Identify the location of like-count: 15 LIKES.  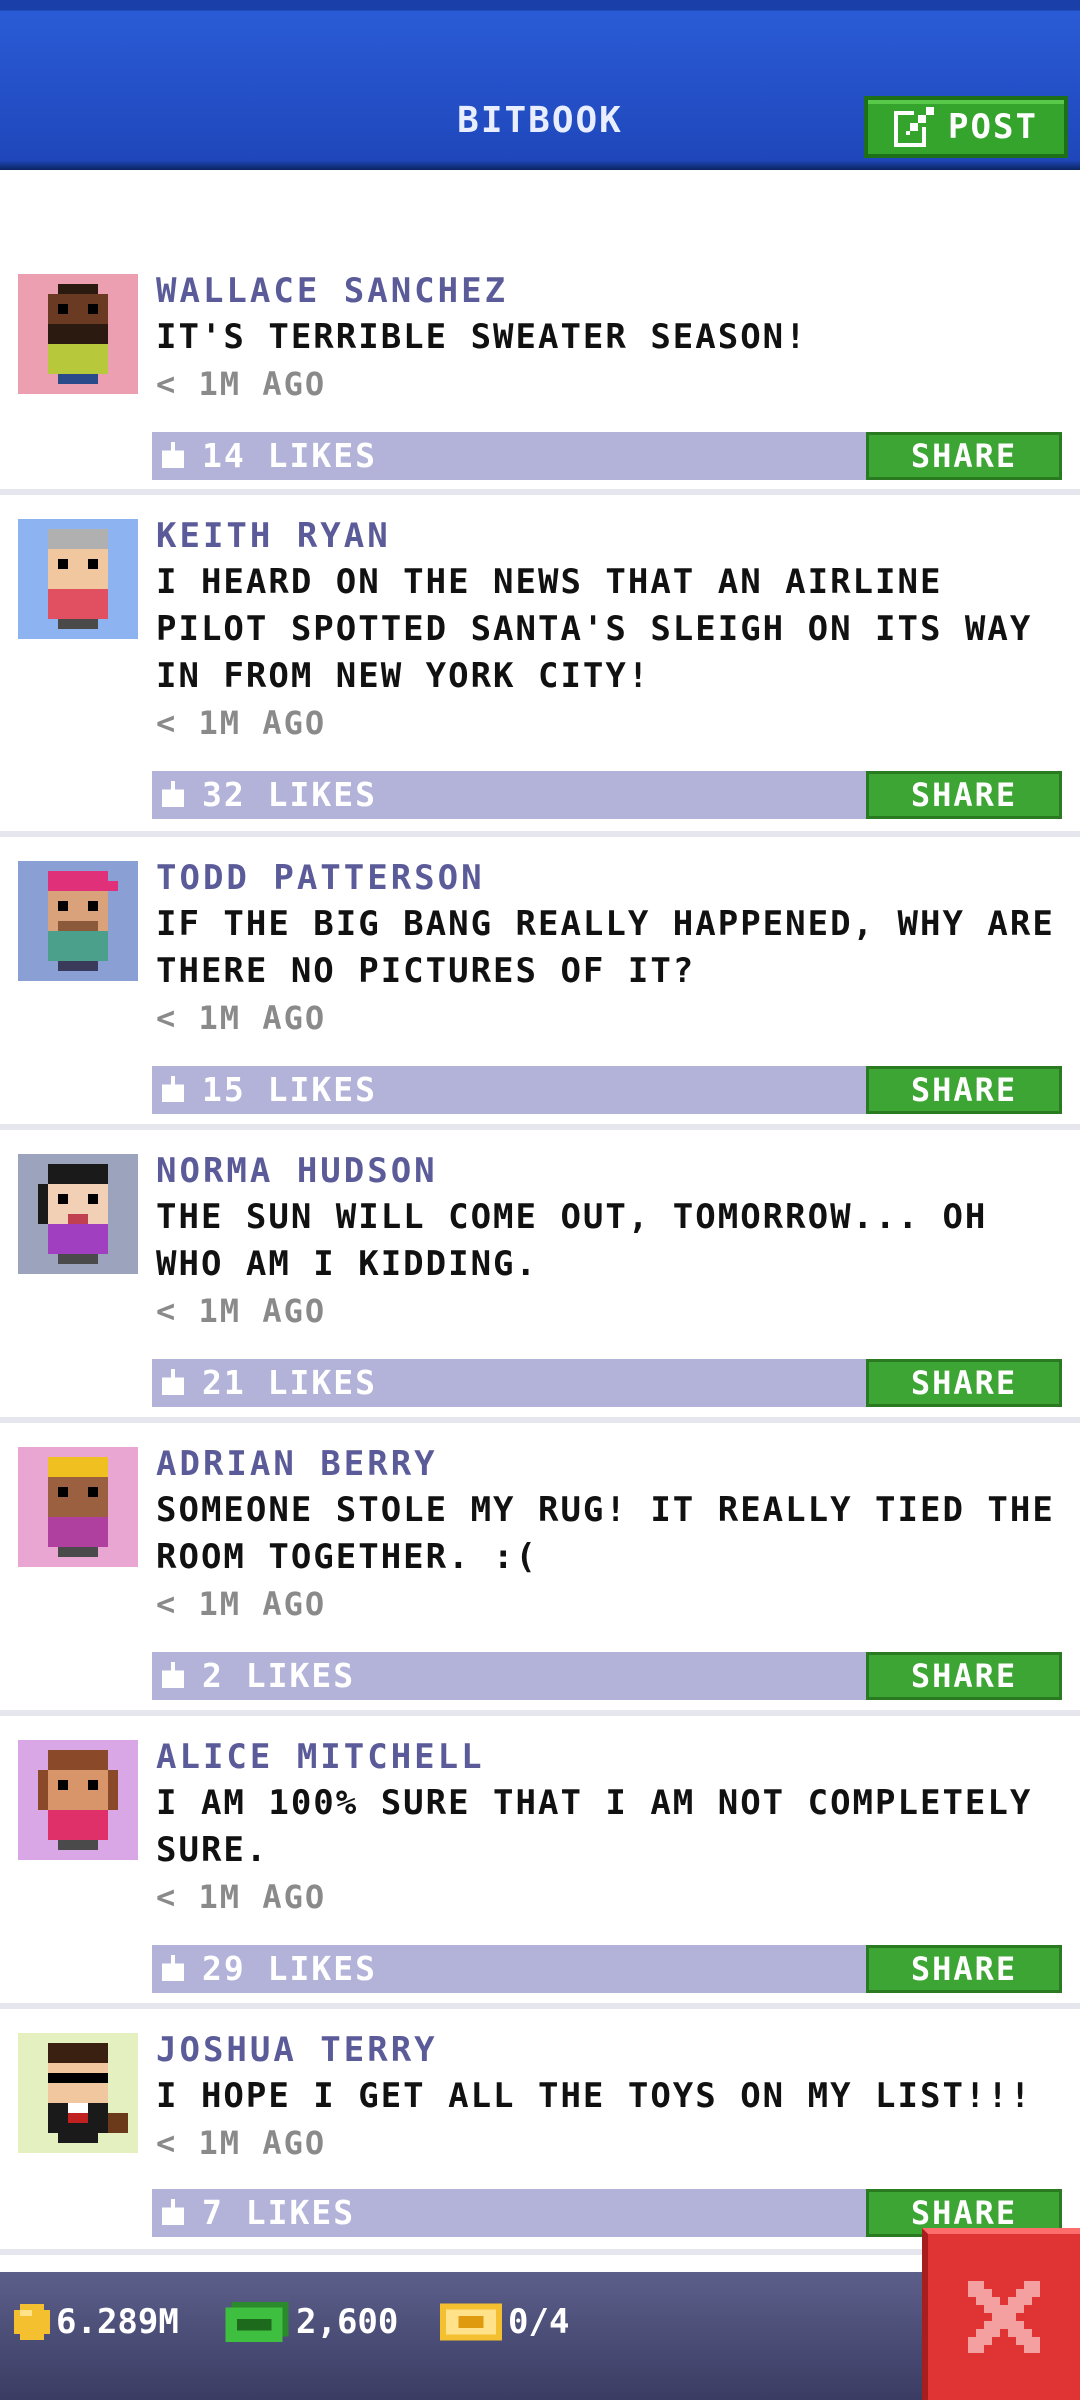
(289, 1089).